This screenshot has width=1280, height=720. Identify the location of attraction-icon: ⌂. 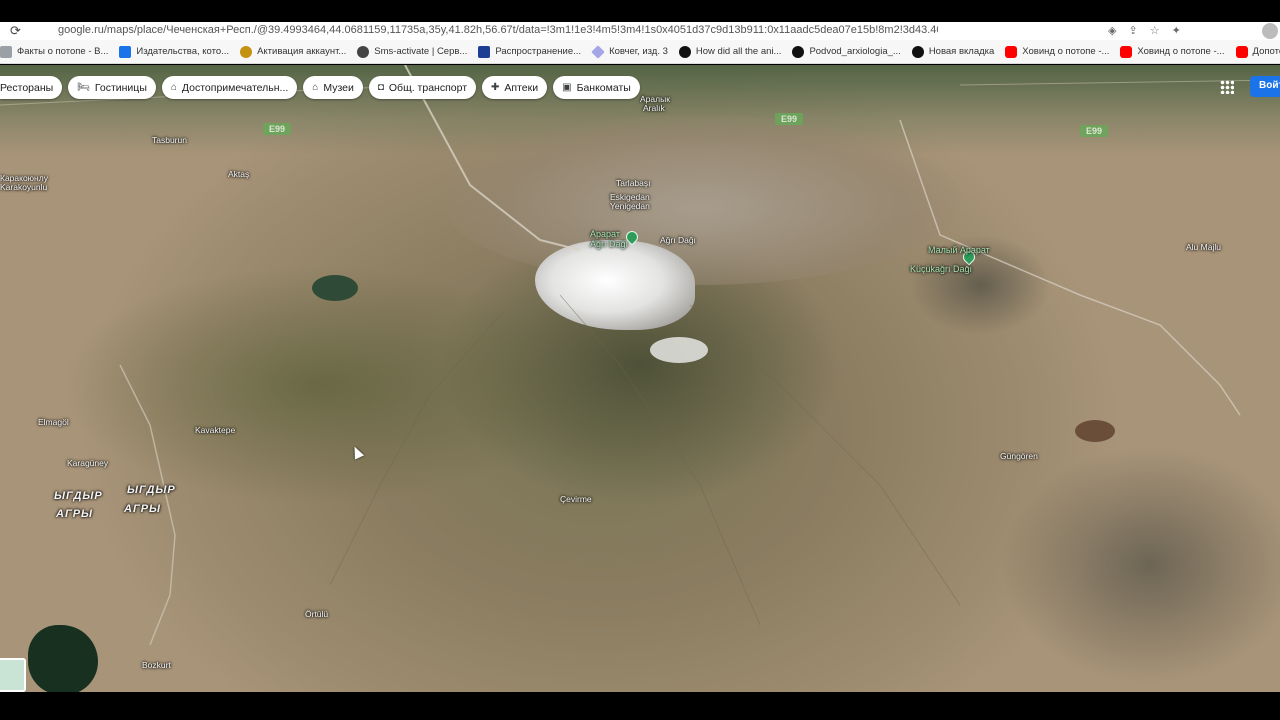
(173, 87).